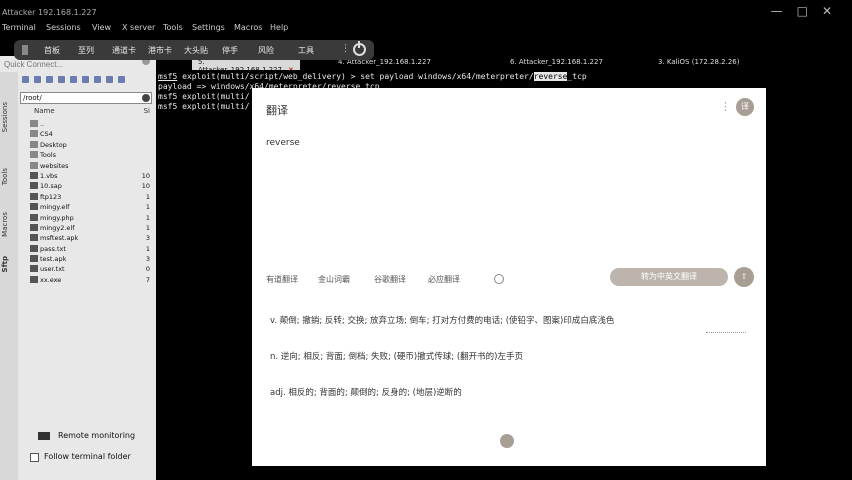 This screenshot has height=480, width=852. I want to click on engine-youdao: 有道翻译, so click(282, 279).